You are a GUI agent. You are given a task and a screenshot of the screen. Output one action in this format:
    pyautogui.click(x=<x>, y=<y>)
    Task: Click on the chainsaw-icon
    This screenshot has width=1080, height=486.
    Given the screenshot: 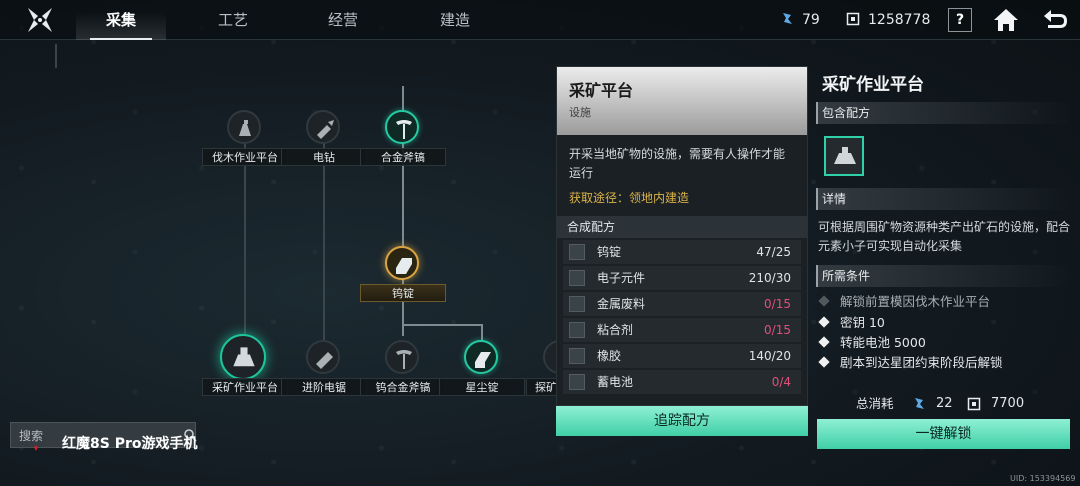 What is the action you would take?
    pyautogui.click(x=324, y=360)
    